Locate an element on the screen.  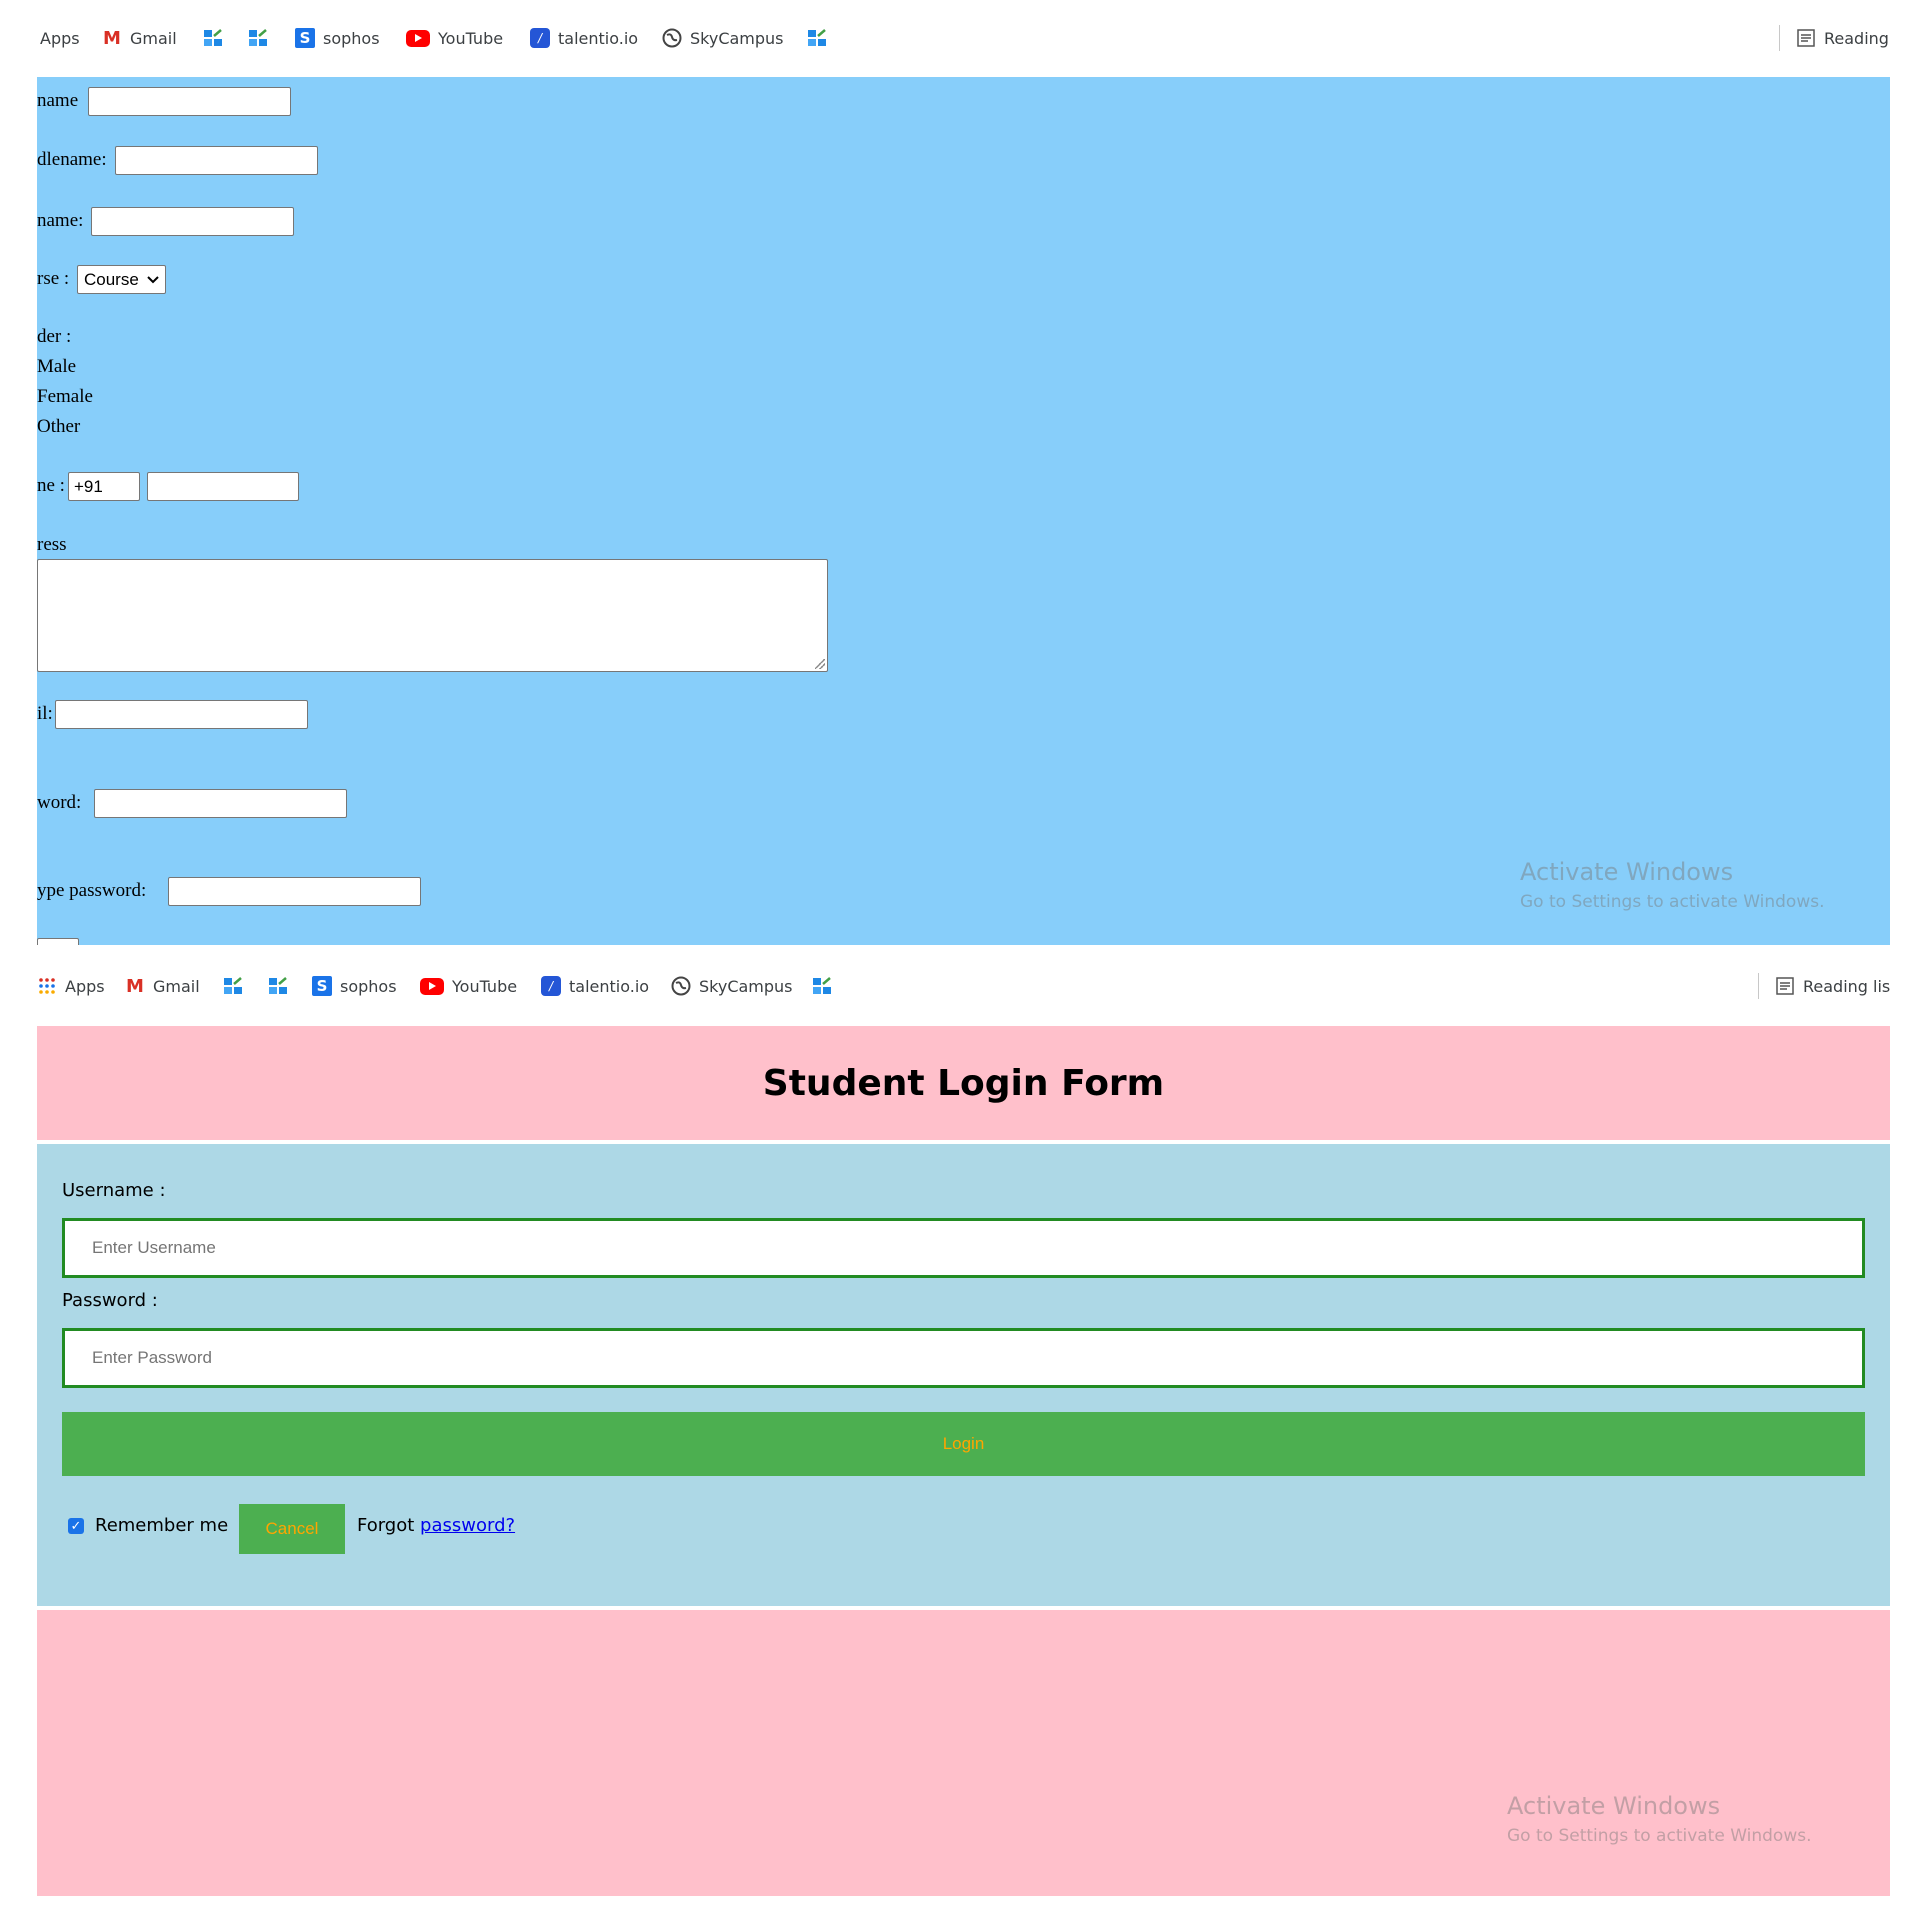
email-input is located at coordinates (181, 714).